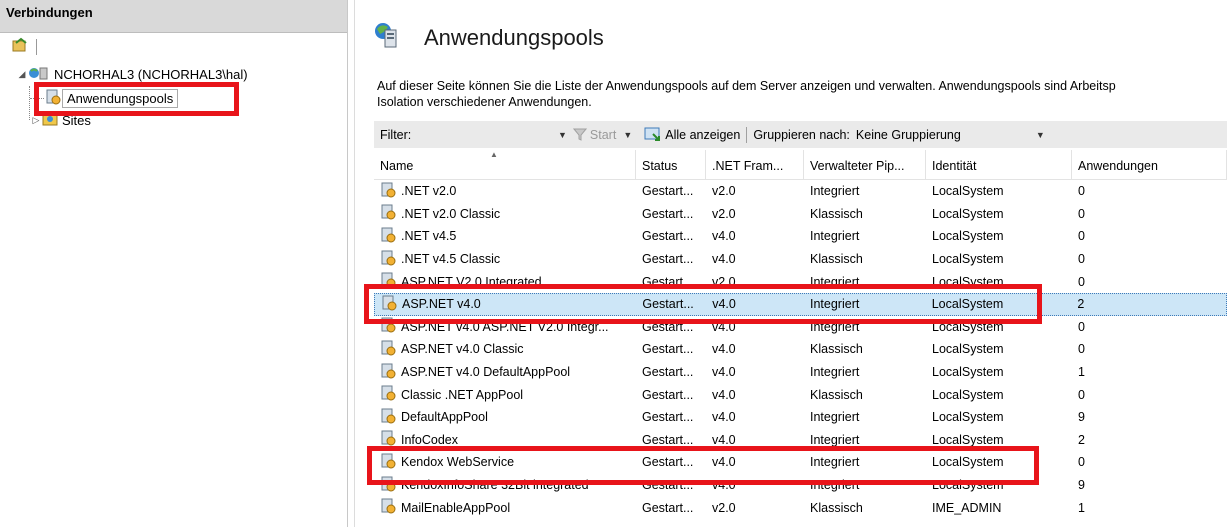 This screenshot has height=527, width=1227. I want to click on cell-text: .NET v2.0 Classic, so click(451, 213).